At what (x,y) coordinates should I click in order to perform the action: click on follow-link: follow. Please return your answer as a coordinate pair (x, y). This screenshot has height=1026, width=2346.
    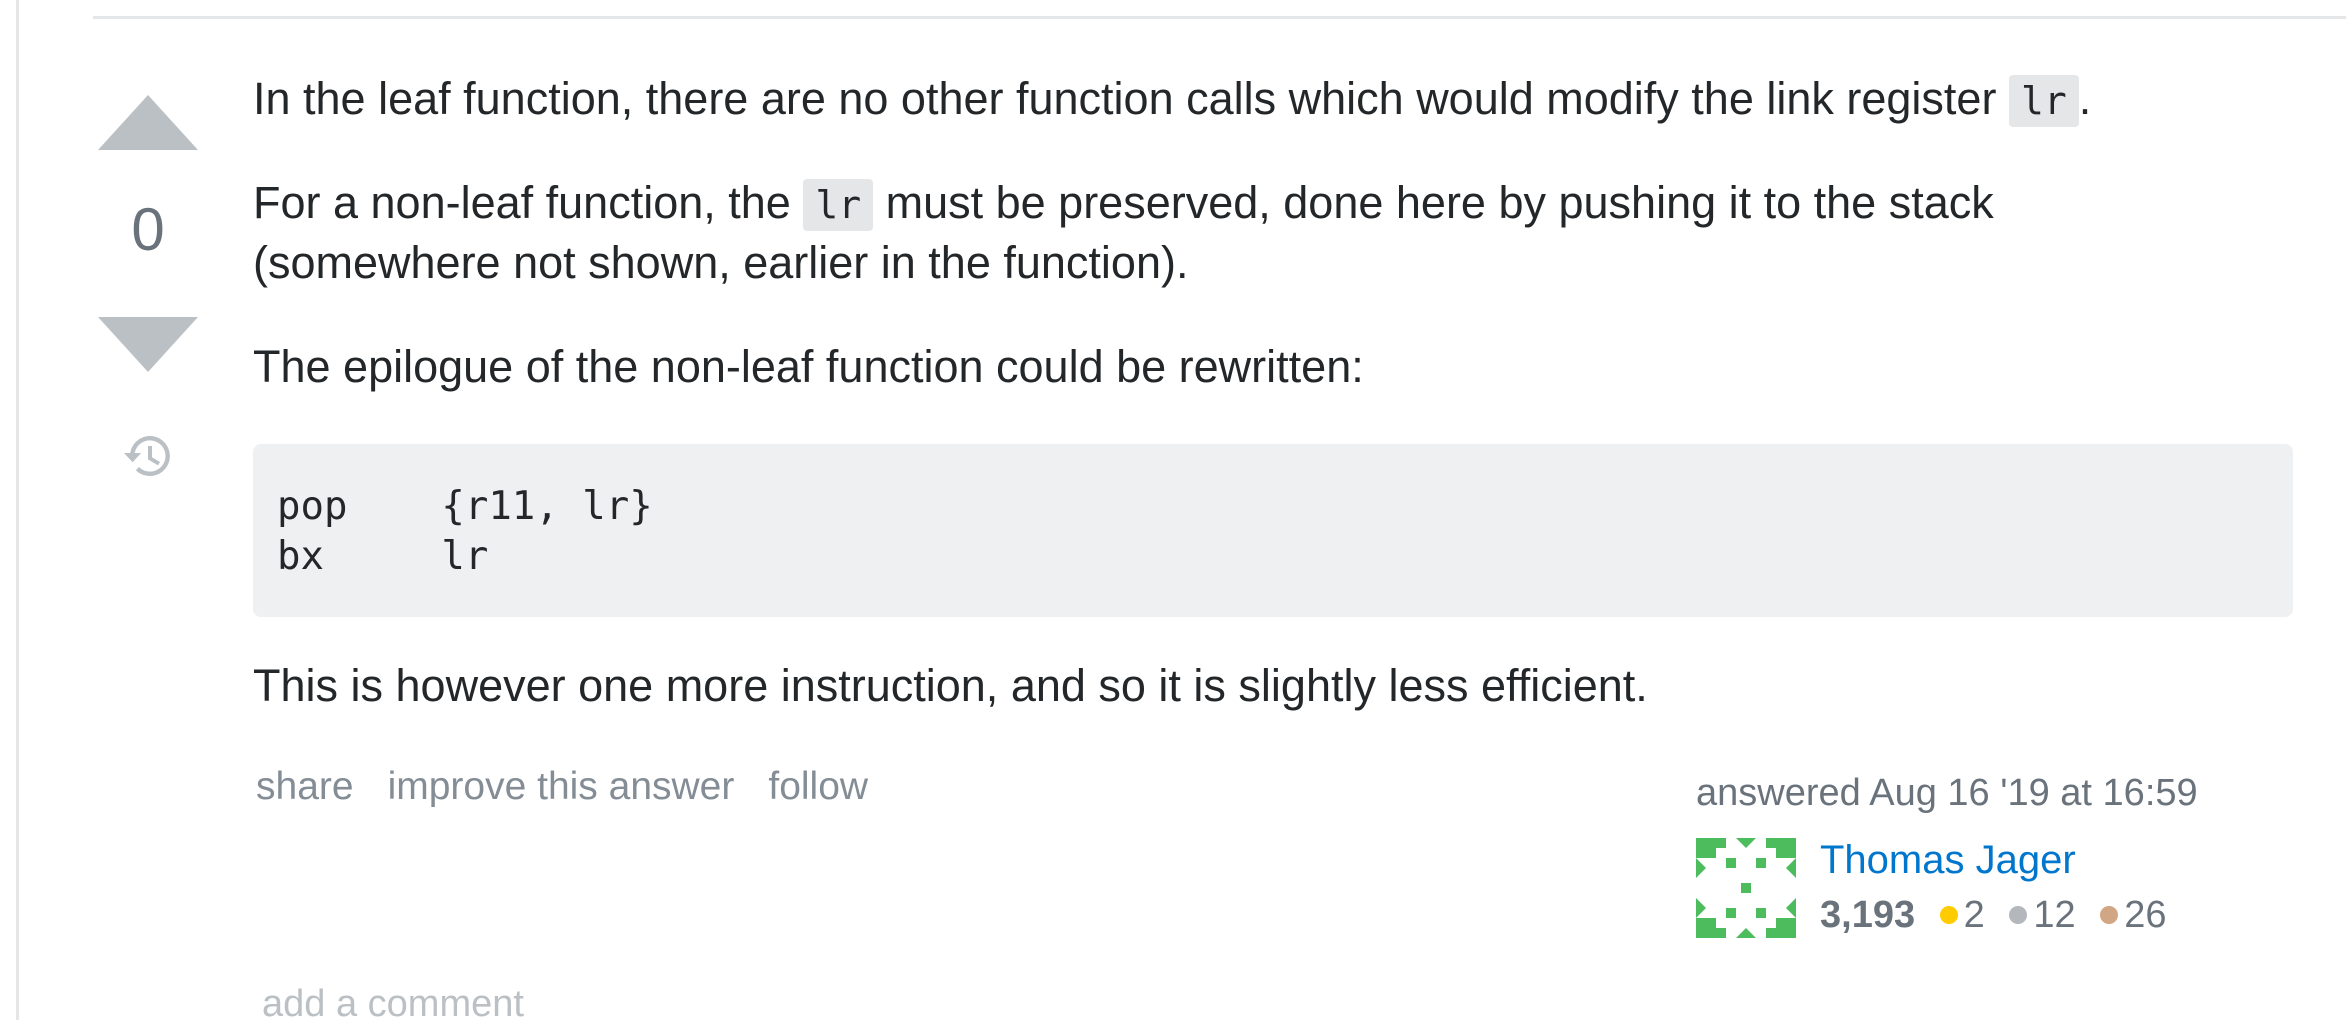
    Looking at the image, I should click on (818, 786).